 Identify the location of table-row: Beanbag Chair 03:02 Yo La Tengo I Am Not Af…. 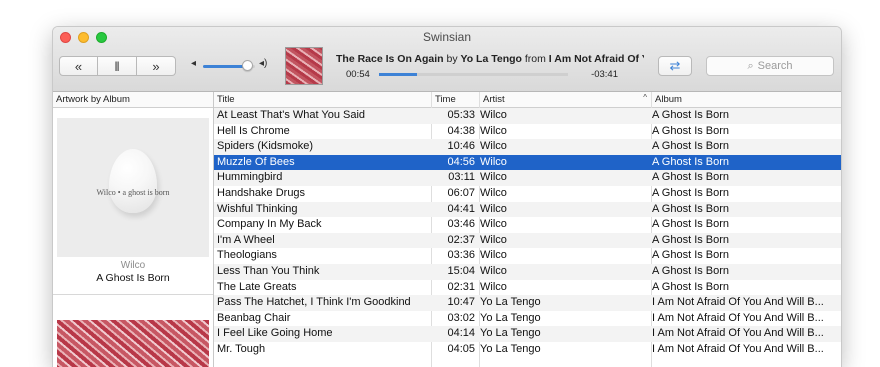
(527, 319).